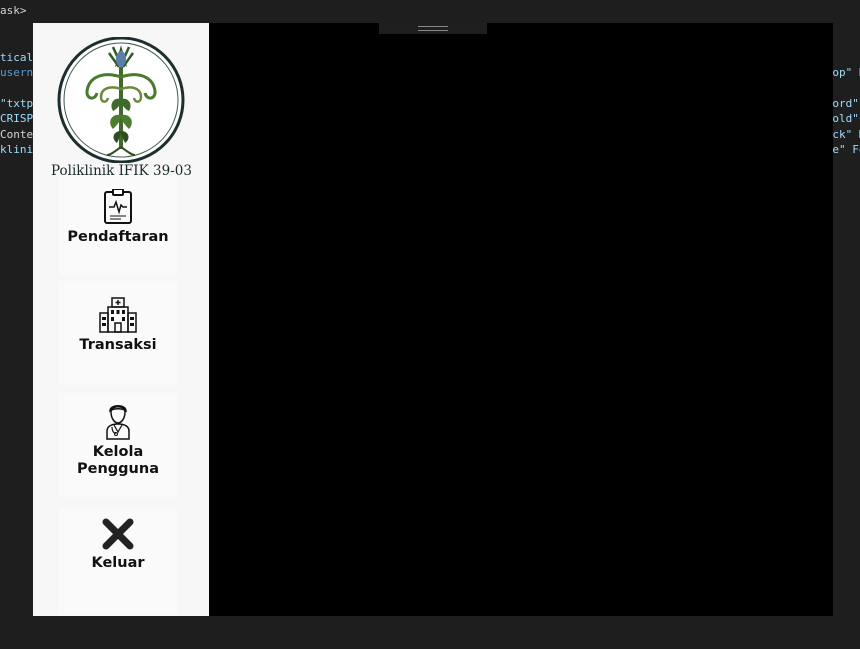 The image size is (860, 649). I want to click on grip-icon, so click(433, 28).